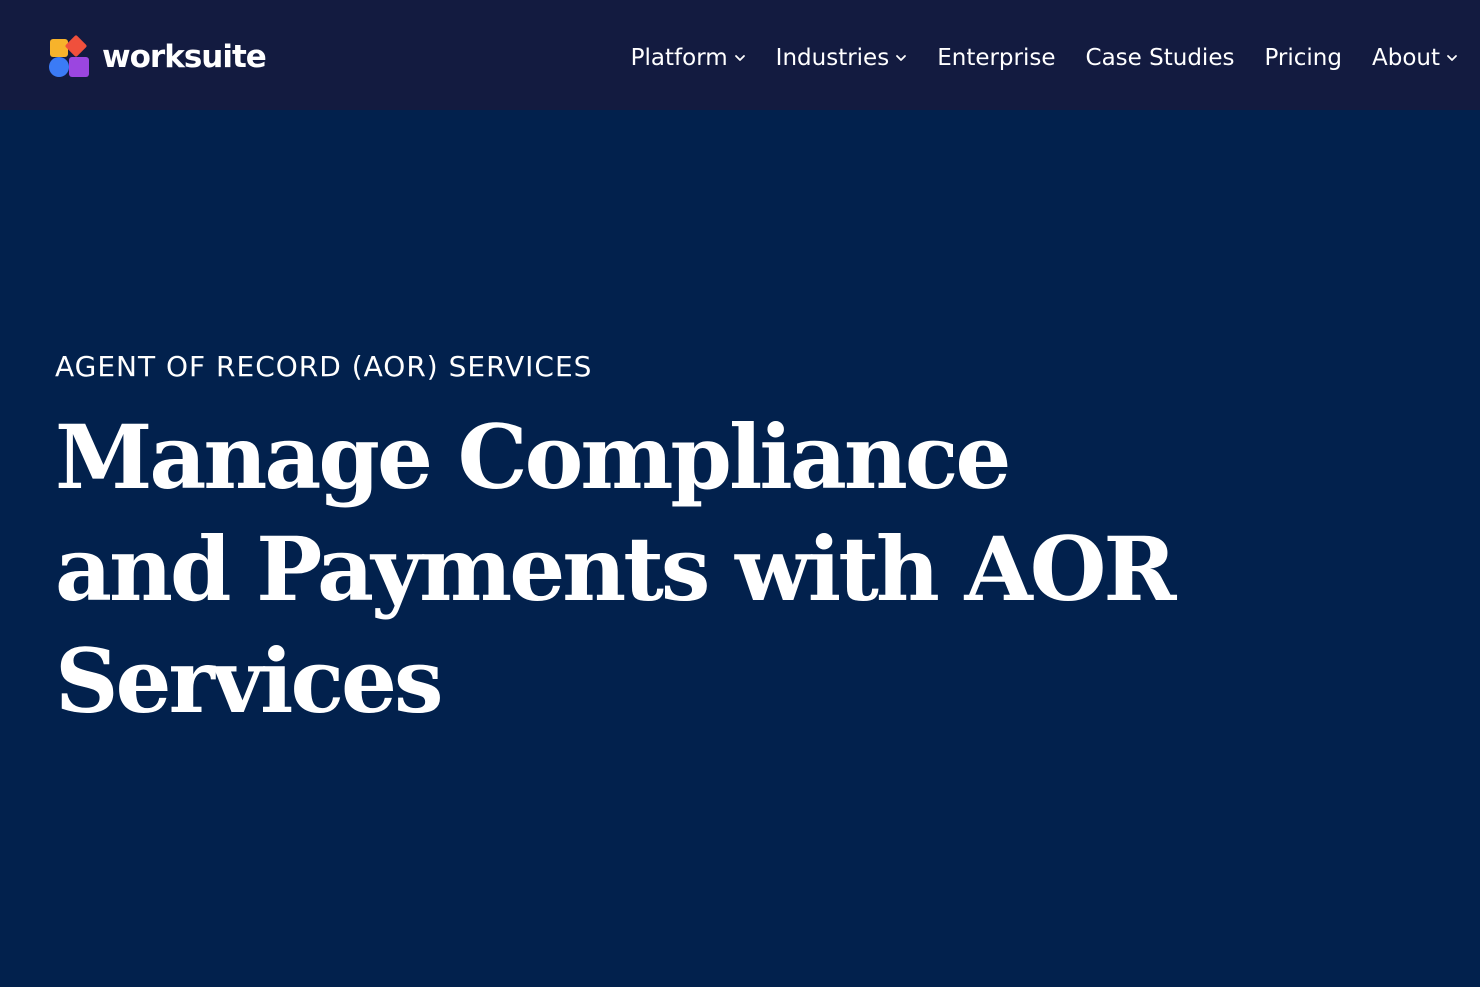 This screenshot has height=987, width=1480. What do you see at coordinates (324, 366) in the screenshot?
I see `hero-eyebrow: AGENT OF RECORD (AOR) SERVICES` at bounding box center [324, 366].